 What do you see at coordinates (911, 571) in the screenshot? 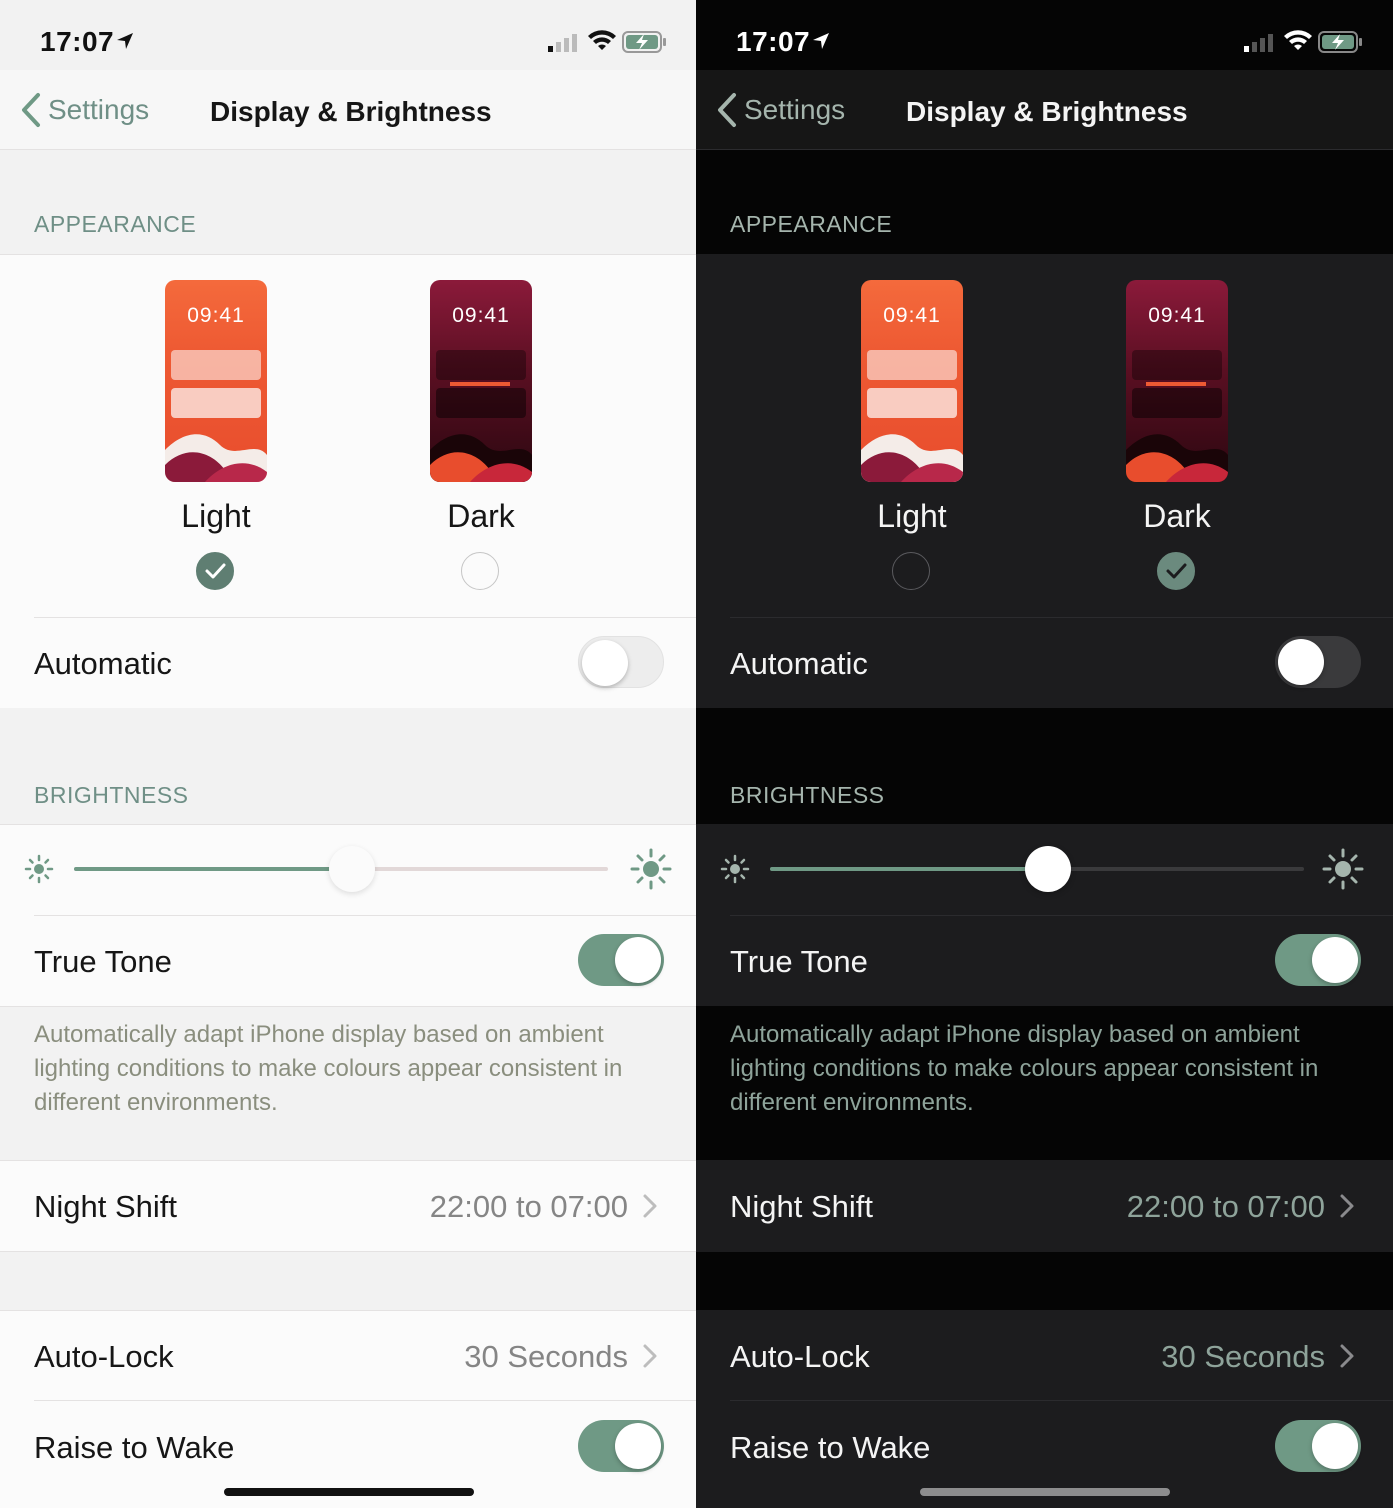
I see `light-radio-unselected` at bounding box center [911, 571].